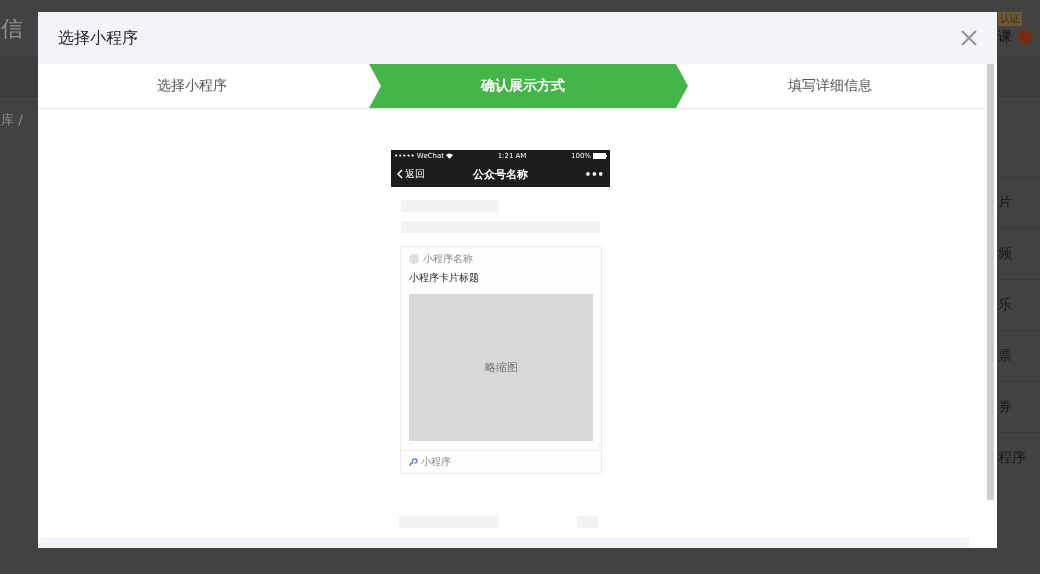 The height and width of the screenshot is (574, 1040). I want to click on thumbnail-label: 略缩图, so click(501, 367).